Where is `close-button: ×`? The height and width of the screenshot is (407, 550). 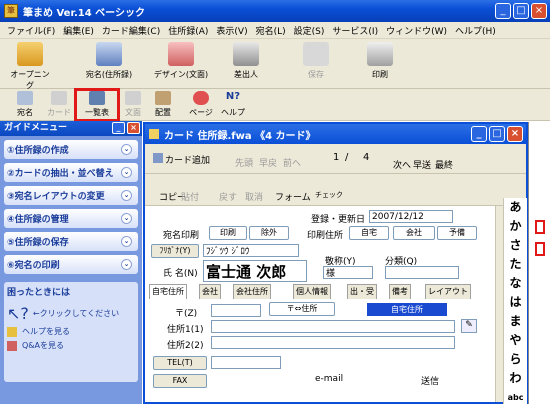 close-button: × is located at coordinates (539, 11).